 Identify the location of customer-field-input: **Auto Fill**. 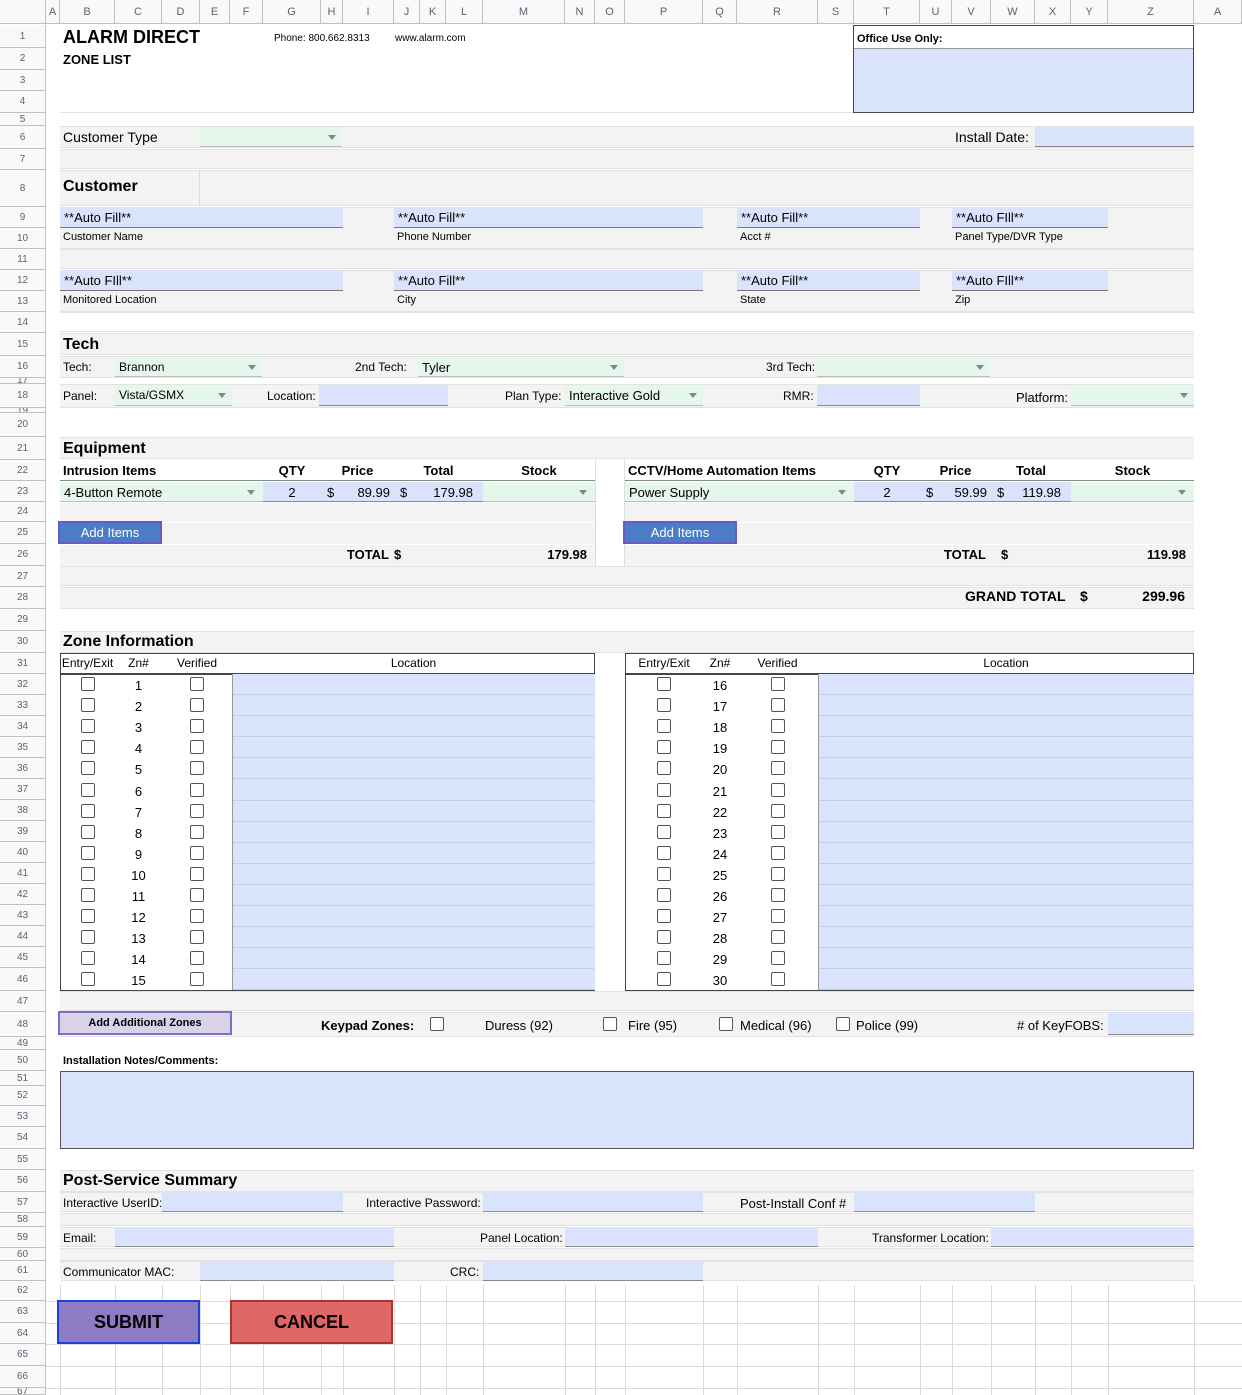
(828, 217).